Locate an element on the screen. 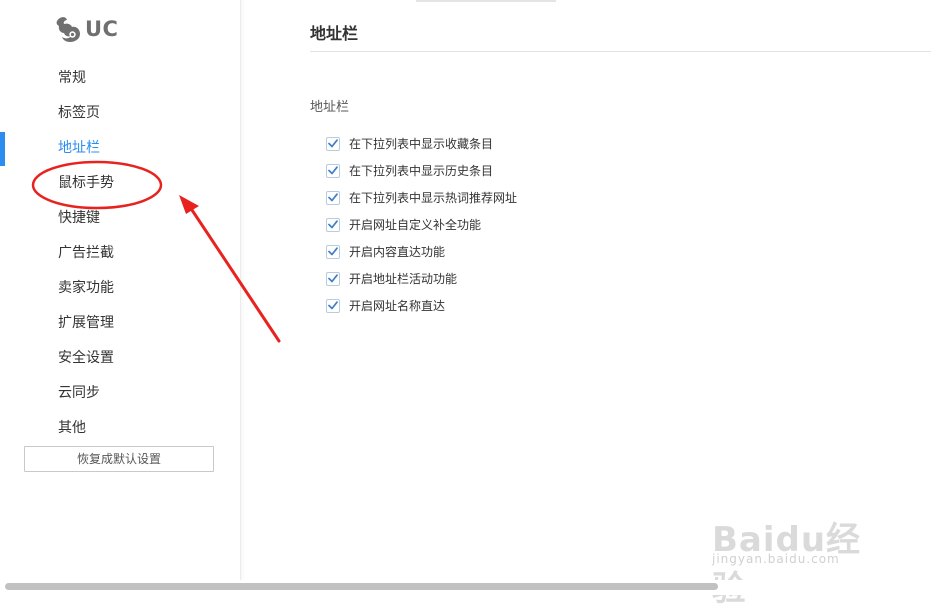 The width and height of the screenshot is (931, 610). sidebar-item-shortcuts: 快捷键 is located at coordinates (120, 218).